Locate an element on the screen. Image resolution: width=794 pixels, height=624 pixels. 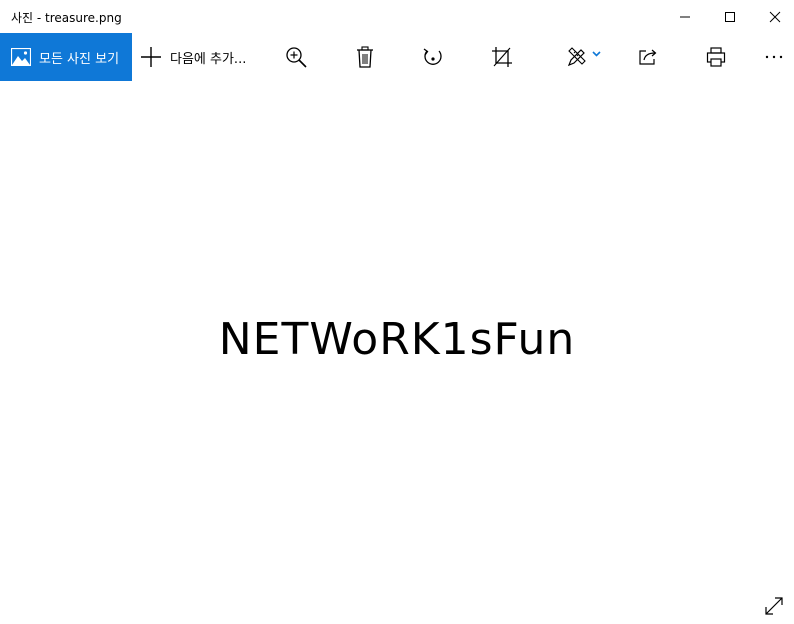
crop-icon is located at coordinates (502, 57).